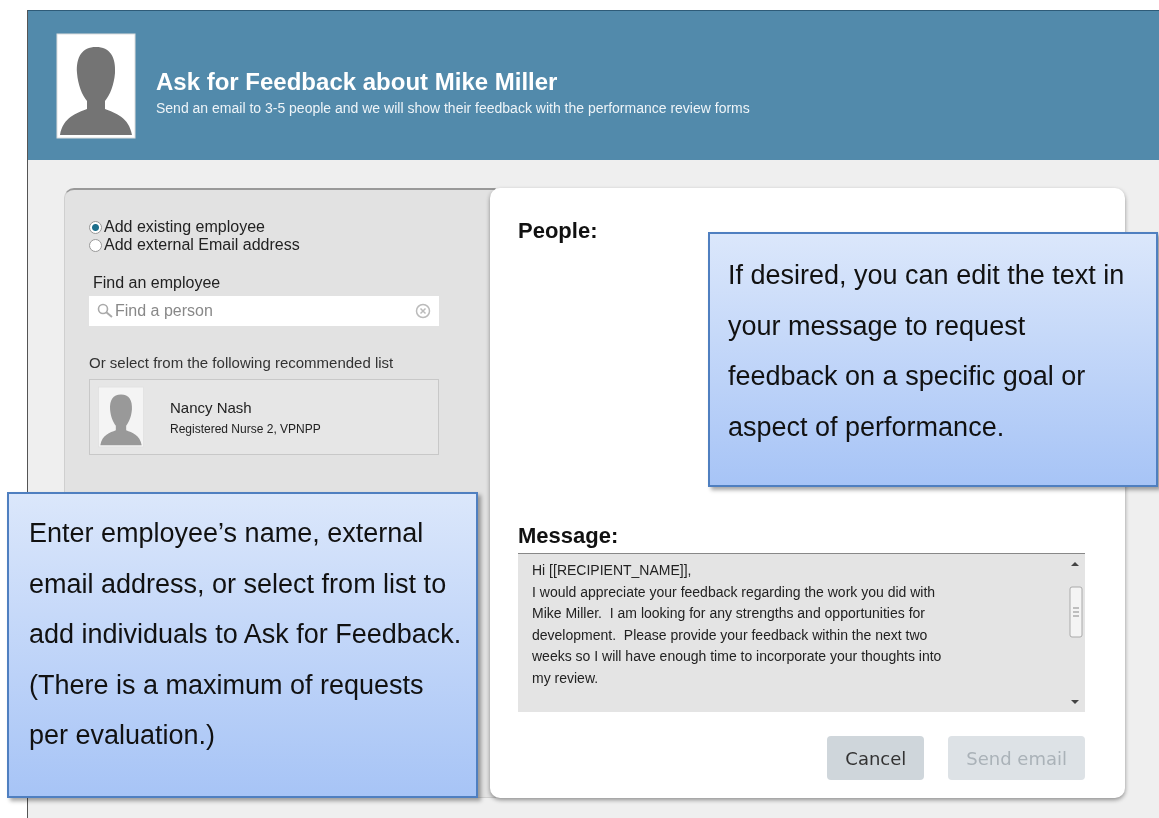  I want to click on search-icon, so click(105, 311).